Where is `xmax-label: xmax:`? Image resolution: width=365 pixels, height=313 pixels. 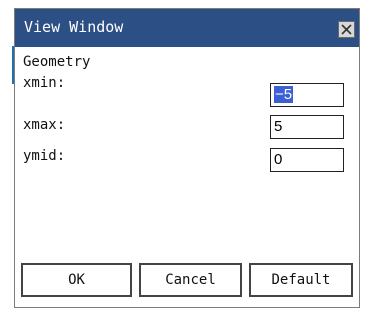 xmax-label: xmax: is located at coordinates (44, 125).